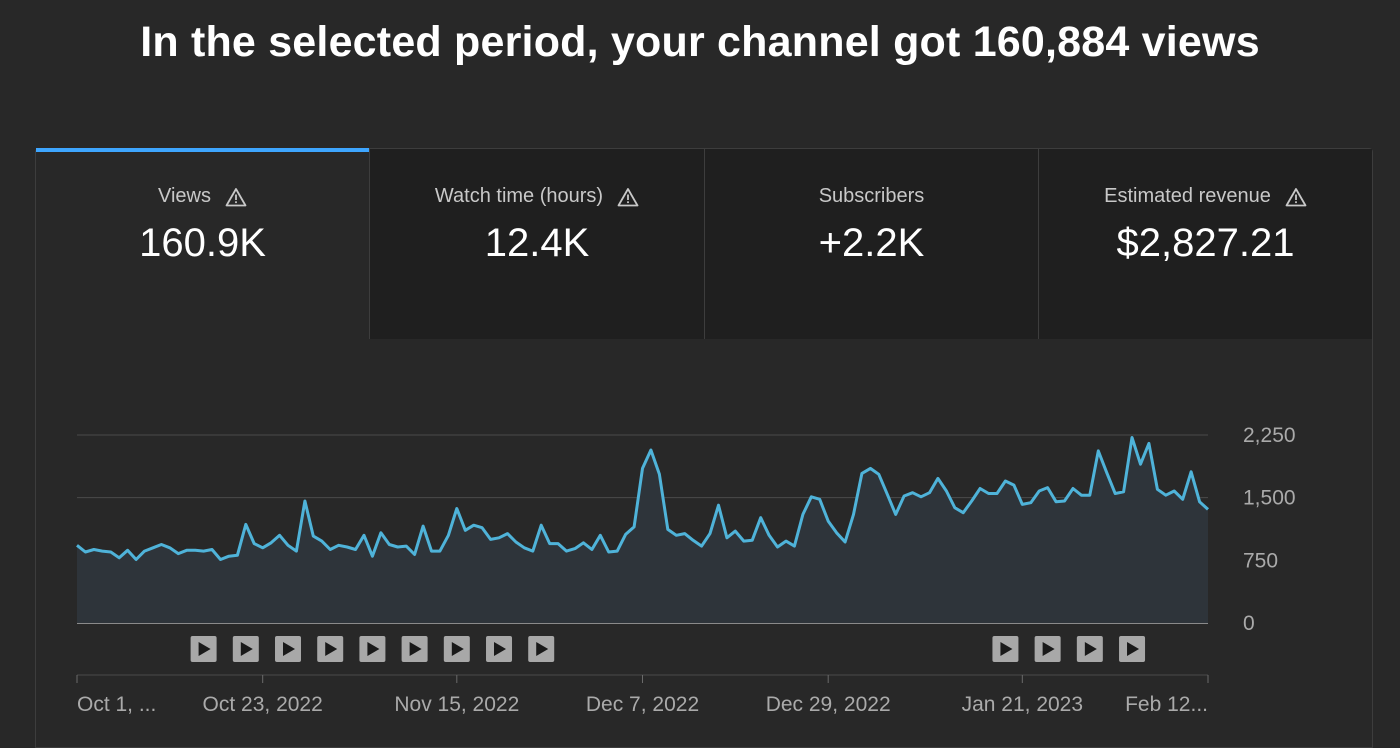 The width and height of the screenshot is (1400, 748). What do you see at coordinates (1260, 560) in the screenshot?
I see `y-tick-label: 750` at bounding box center [1260, 560].